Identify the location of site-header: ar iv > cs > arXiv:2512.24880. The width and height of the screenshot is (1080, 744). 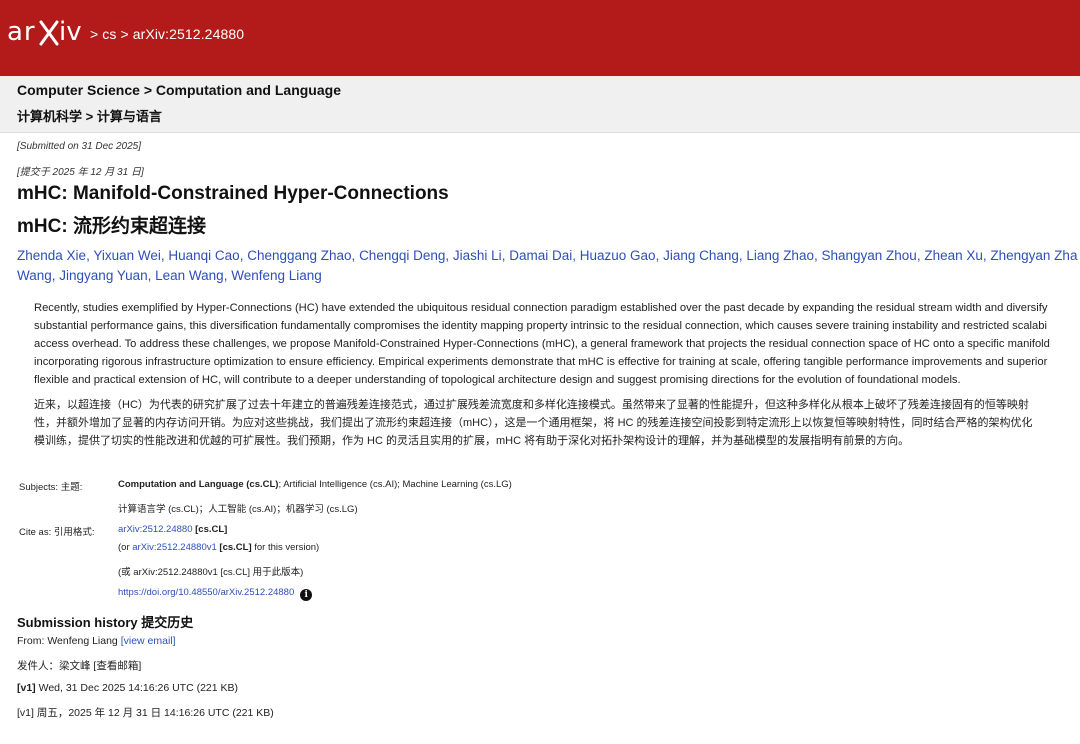
(540, 38).